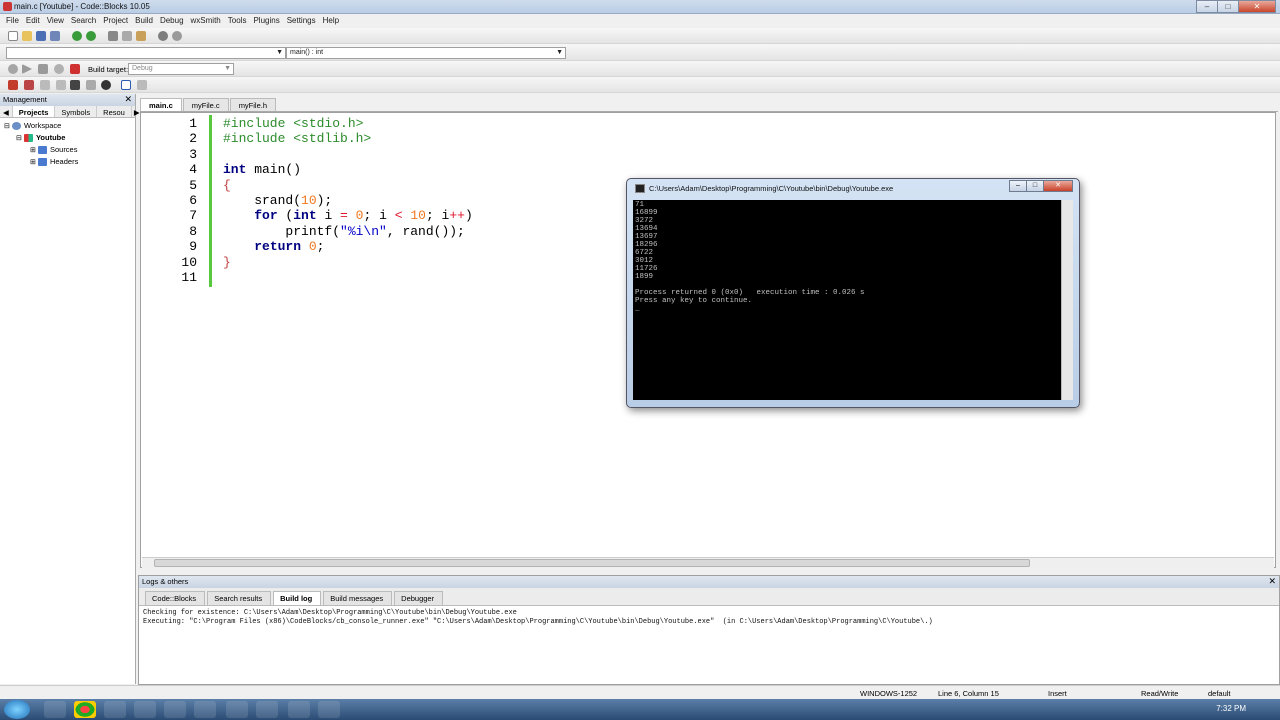 This screenshot has height=720, width=1280. Describe the element at coordinates (34, 21) in the screenshot. I see `menu-edit: Edit` at that location.